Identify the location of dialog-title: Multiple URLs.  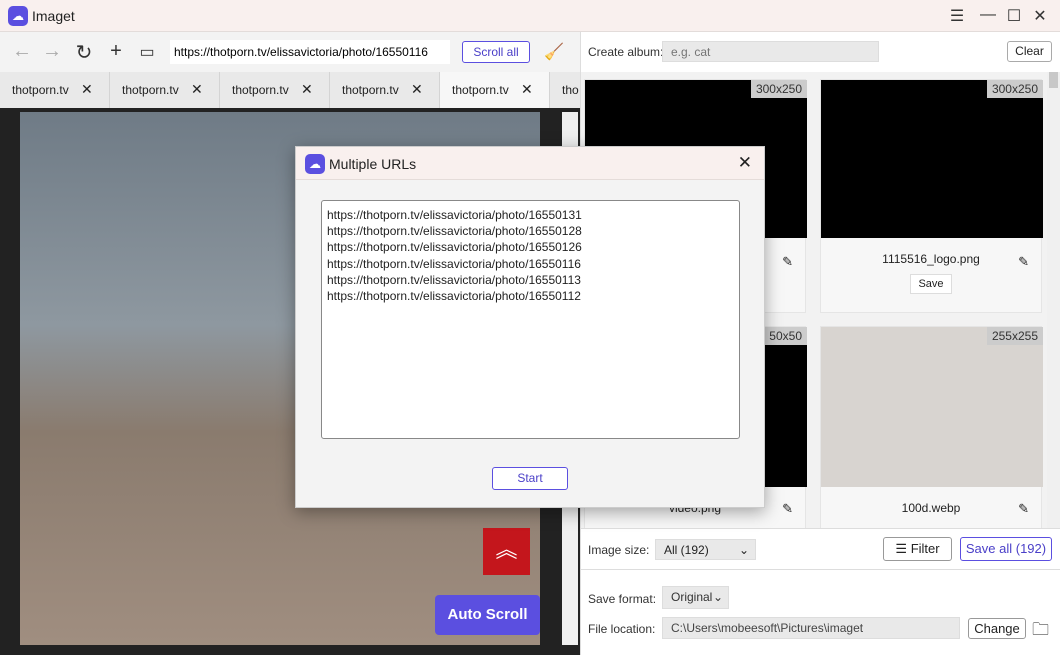
(373, 164).